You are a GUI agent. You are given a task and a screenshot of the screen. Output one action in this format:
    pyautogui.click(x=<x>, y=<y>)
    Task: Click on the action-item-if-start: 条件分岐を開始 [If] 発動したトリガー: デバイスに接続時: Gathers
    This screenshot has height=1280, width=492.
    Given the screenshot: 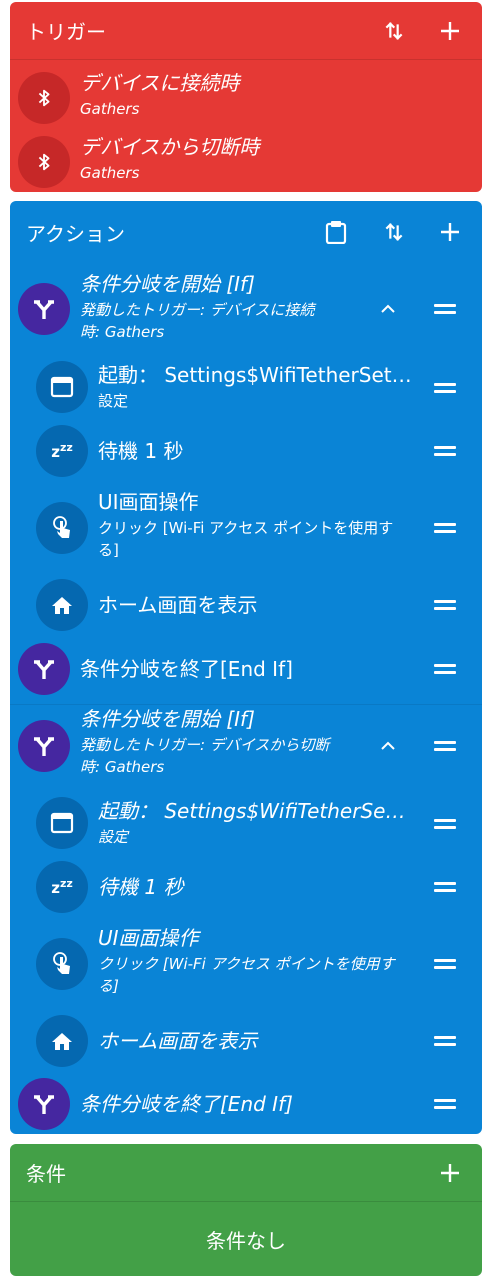 What is the action you would take?
    pyautogui.click(x=246, y=310)
    